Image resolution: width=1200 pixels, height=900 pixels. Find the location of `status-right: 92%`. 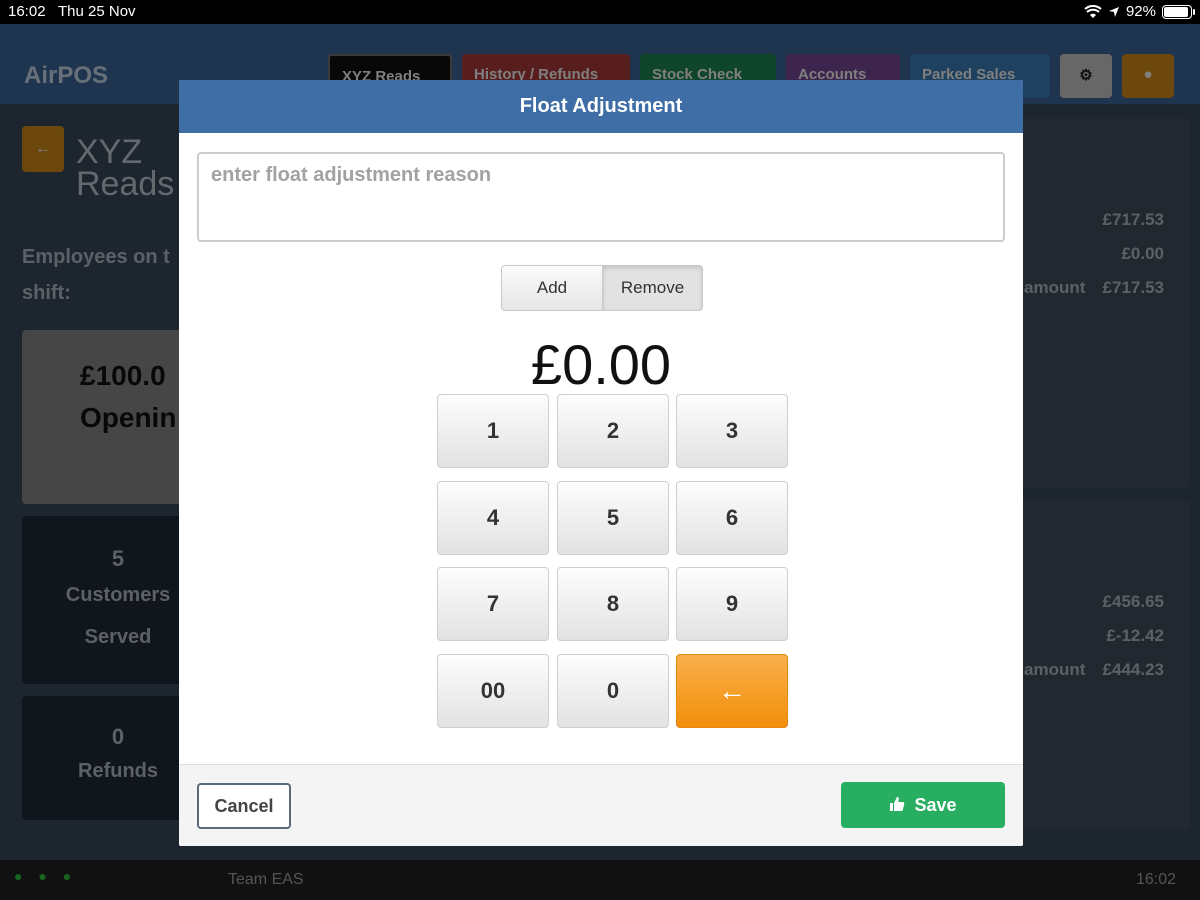

status-right: 92% is located at coordinates (1139, 11).